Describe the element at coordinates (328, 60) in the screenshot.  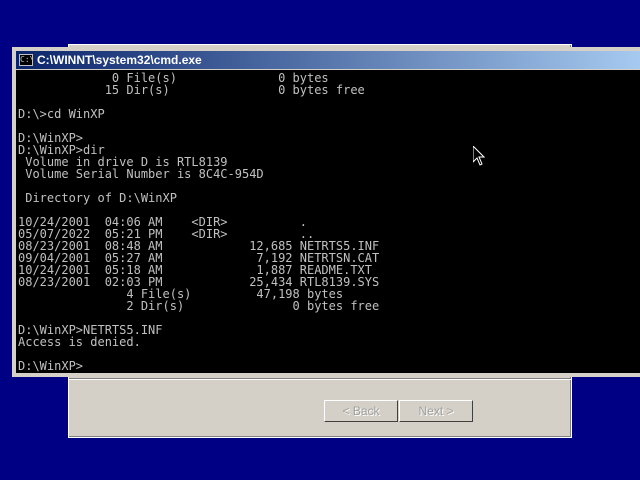
I see `window-titlebar: C:\ C:\WINNT\system32\cmd.exe` at that location.